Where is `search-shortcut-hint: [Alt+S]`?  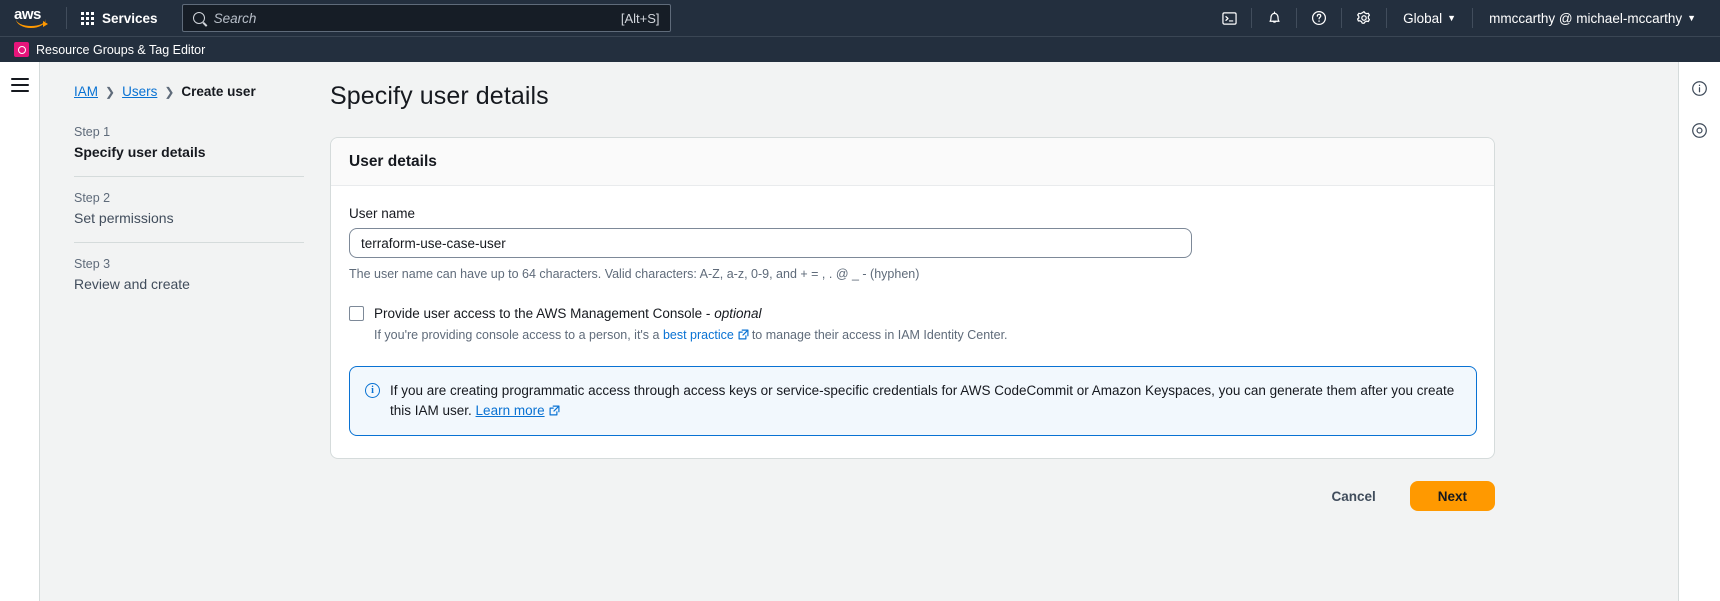 search-shortcut-hint: [Alt+S] is located at coordinates (640, 18).